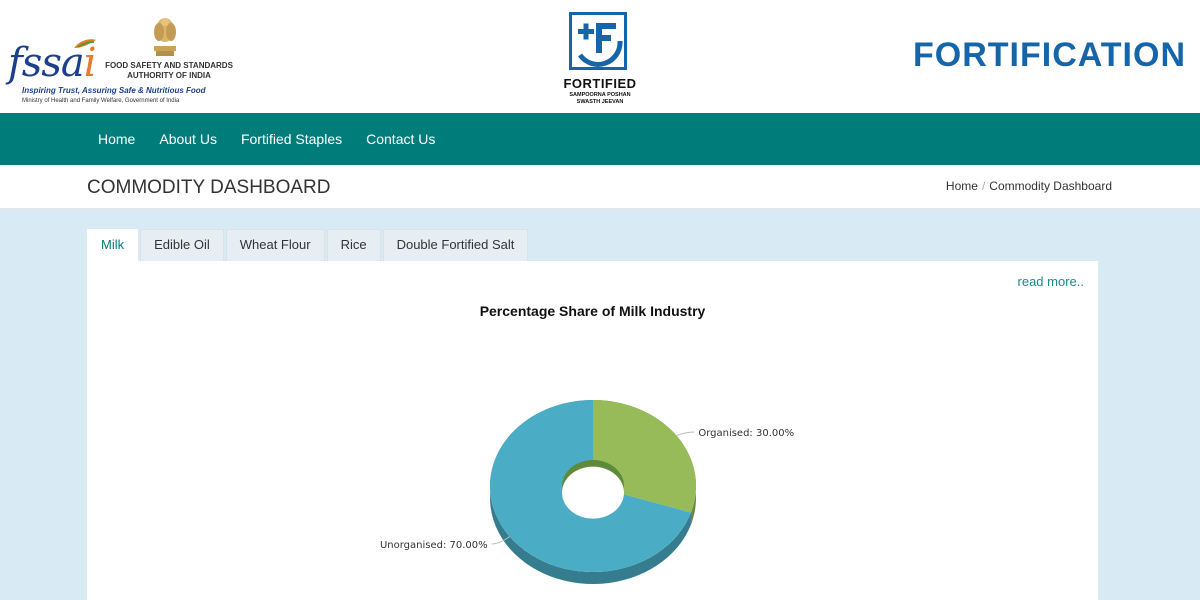  What do you see at coordinates (169, 65) in the screenshot?
I see `authority-line-1: FOOD SAFETY AND STANDARDS` at bounding box center [169, 65].